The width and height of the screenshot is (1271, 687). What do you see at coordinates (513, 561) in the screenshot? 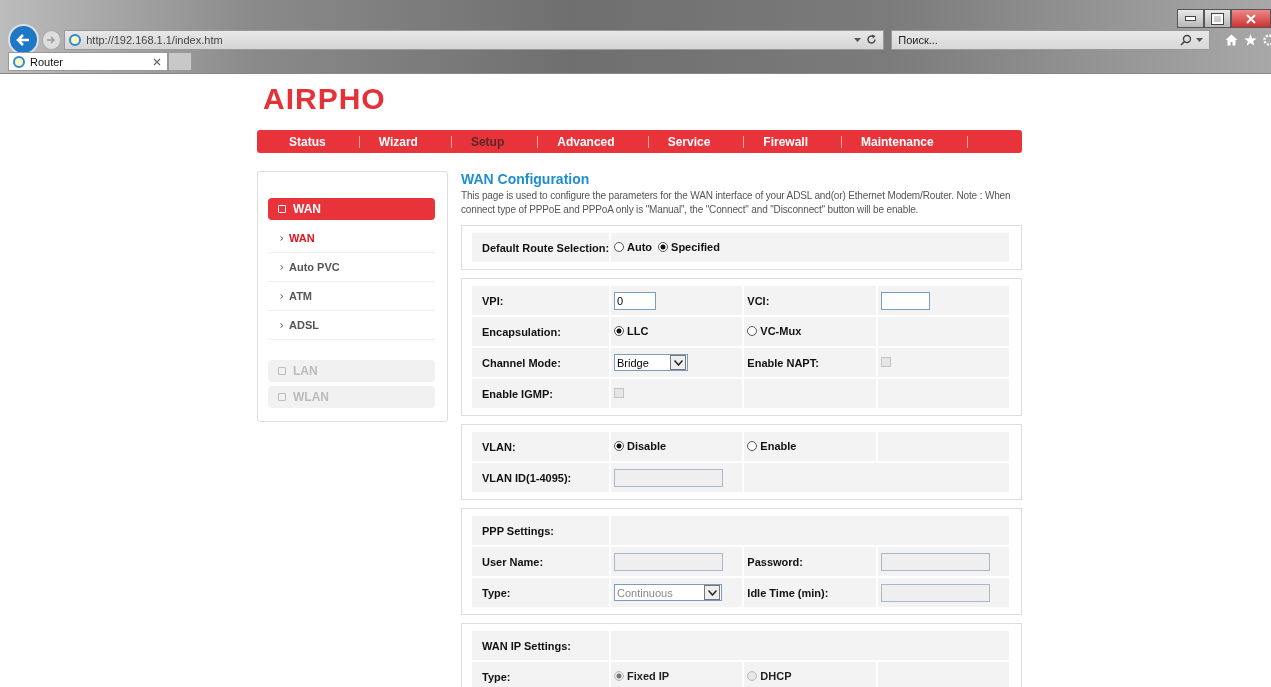
I see `field-label: User Name:` at bounding box center [513, 561].